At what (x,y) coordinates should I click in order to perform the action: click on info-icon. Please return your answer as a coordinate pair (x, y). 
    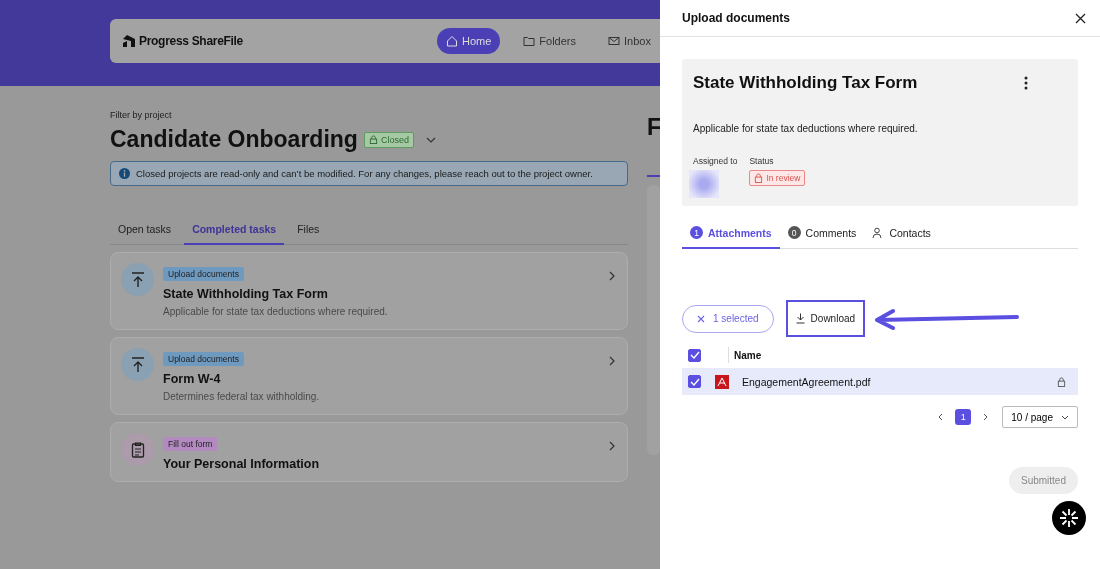
    Looking at the image, I should click on (124, 173).